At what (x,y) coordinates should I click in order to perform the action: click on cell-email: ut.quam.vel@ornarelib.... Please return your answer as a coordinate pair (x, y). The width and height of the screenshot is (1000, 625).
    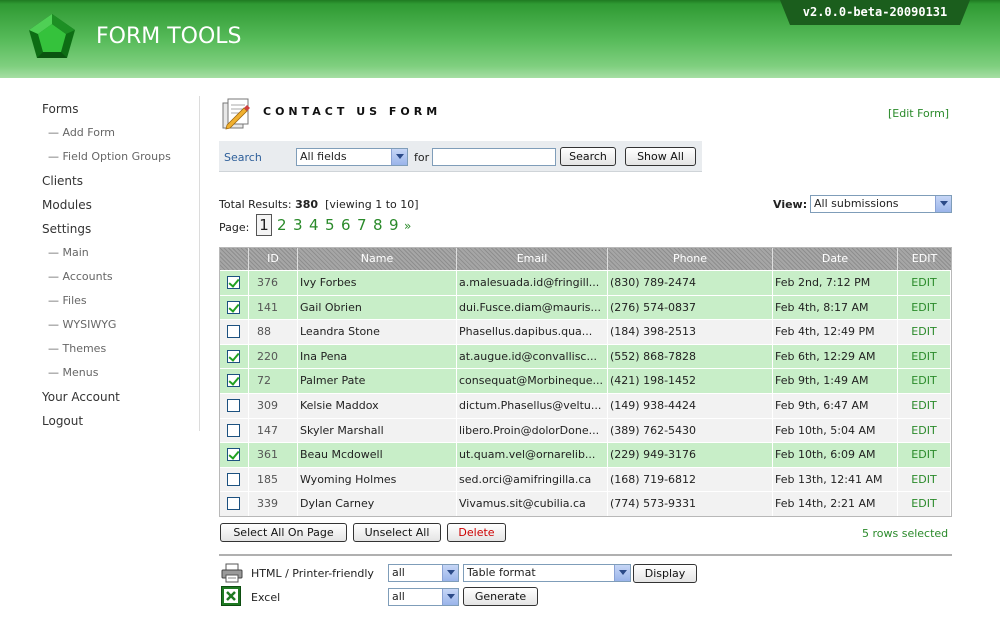
    Looking at the image, I should click on (532, 455).